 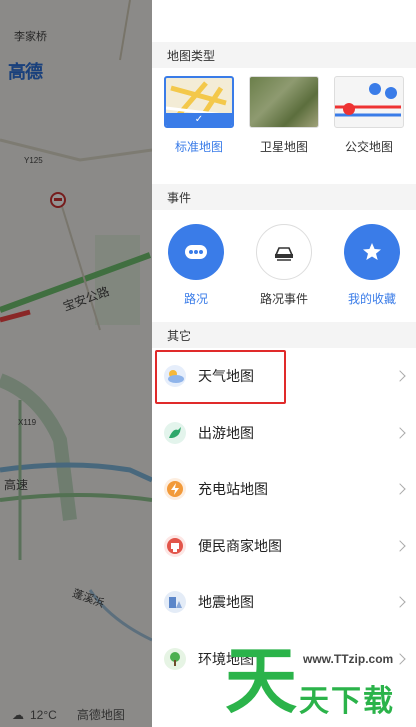 I want to click on events-section: 事件 路况 路况事件 我的收藏, so click(x=284, y=253).